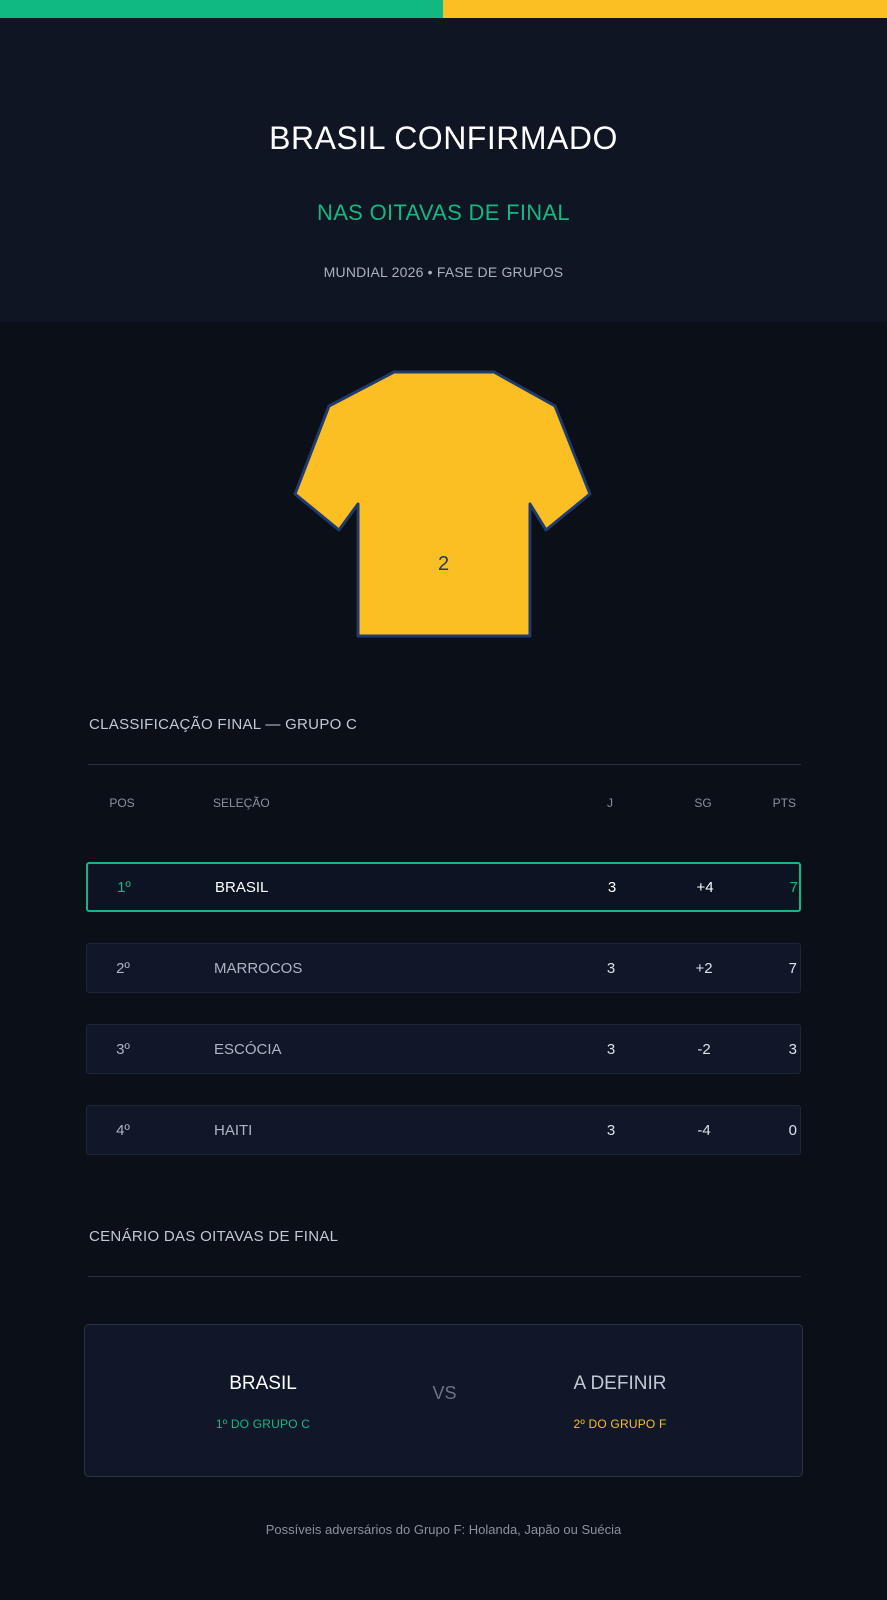 The width and height of the screenshot is (887, 1600). What do you see at coordinates (792, 1049) in the screenshot?
I see `row-points: 3` at bounding box center [792, 1049].